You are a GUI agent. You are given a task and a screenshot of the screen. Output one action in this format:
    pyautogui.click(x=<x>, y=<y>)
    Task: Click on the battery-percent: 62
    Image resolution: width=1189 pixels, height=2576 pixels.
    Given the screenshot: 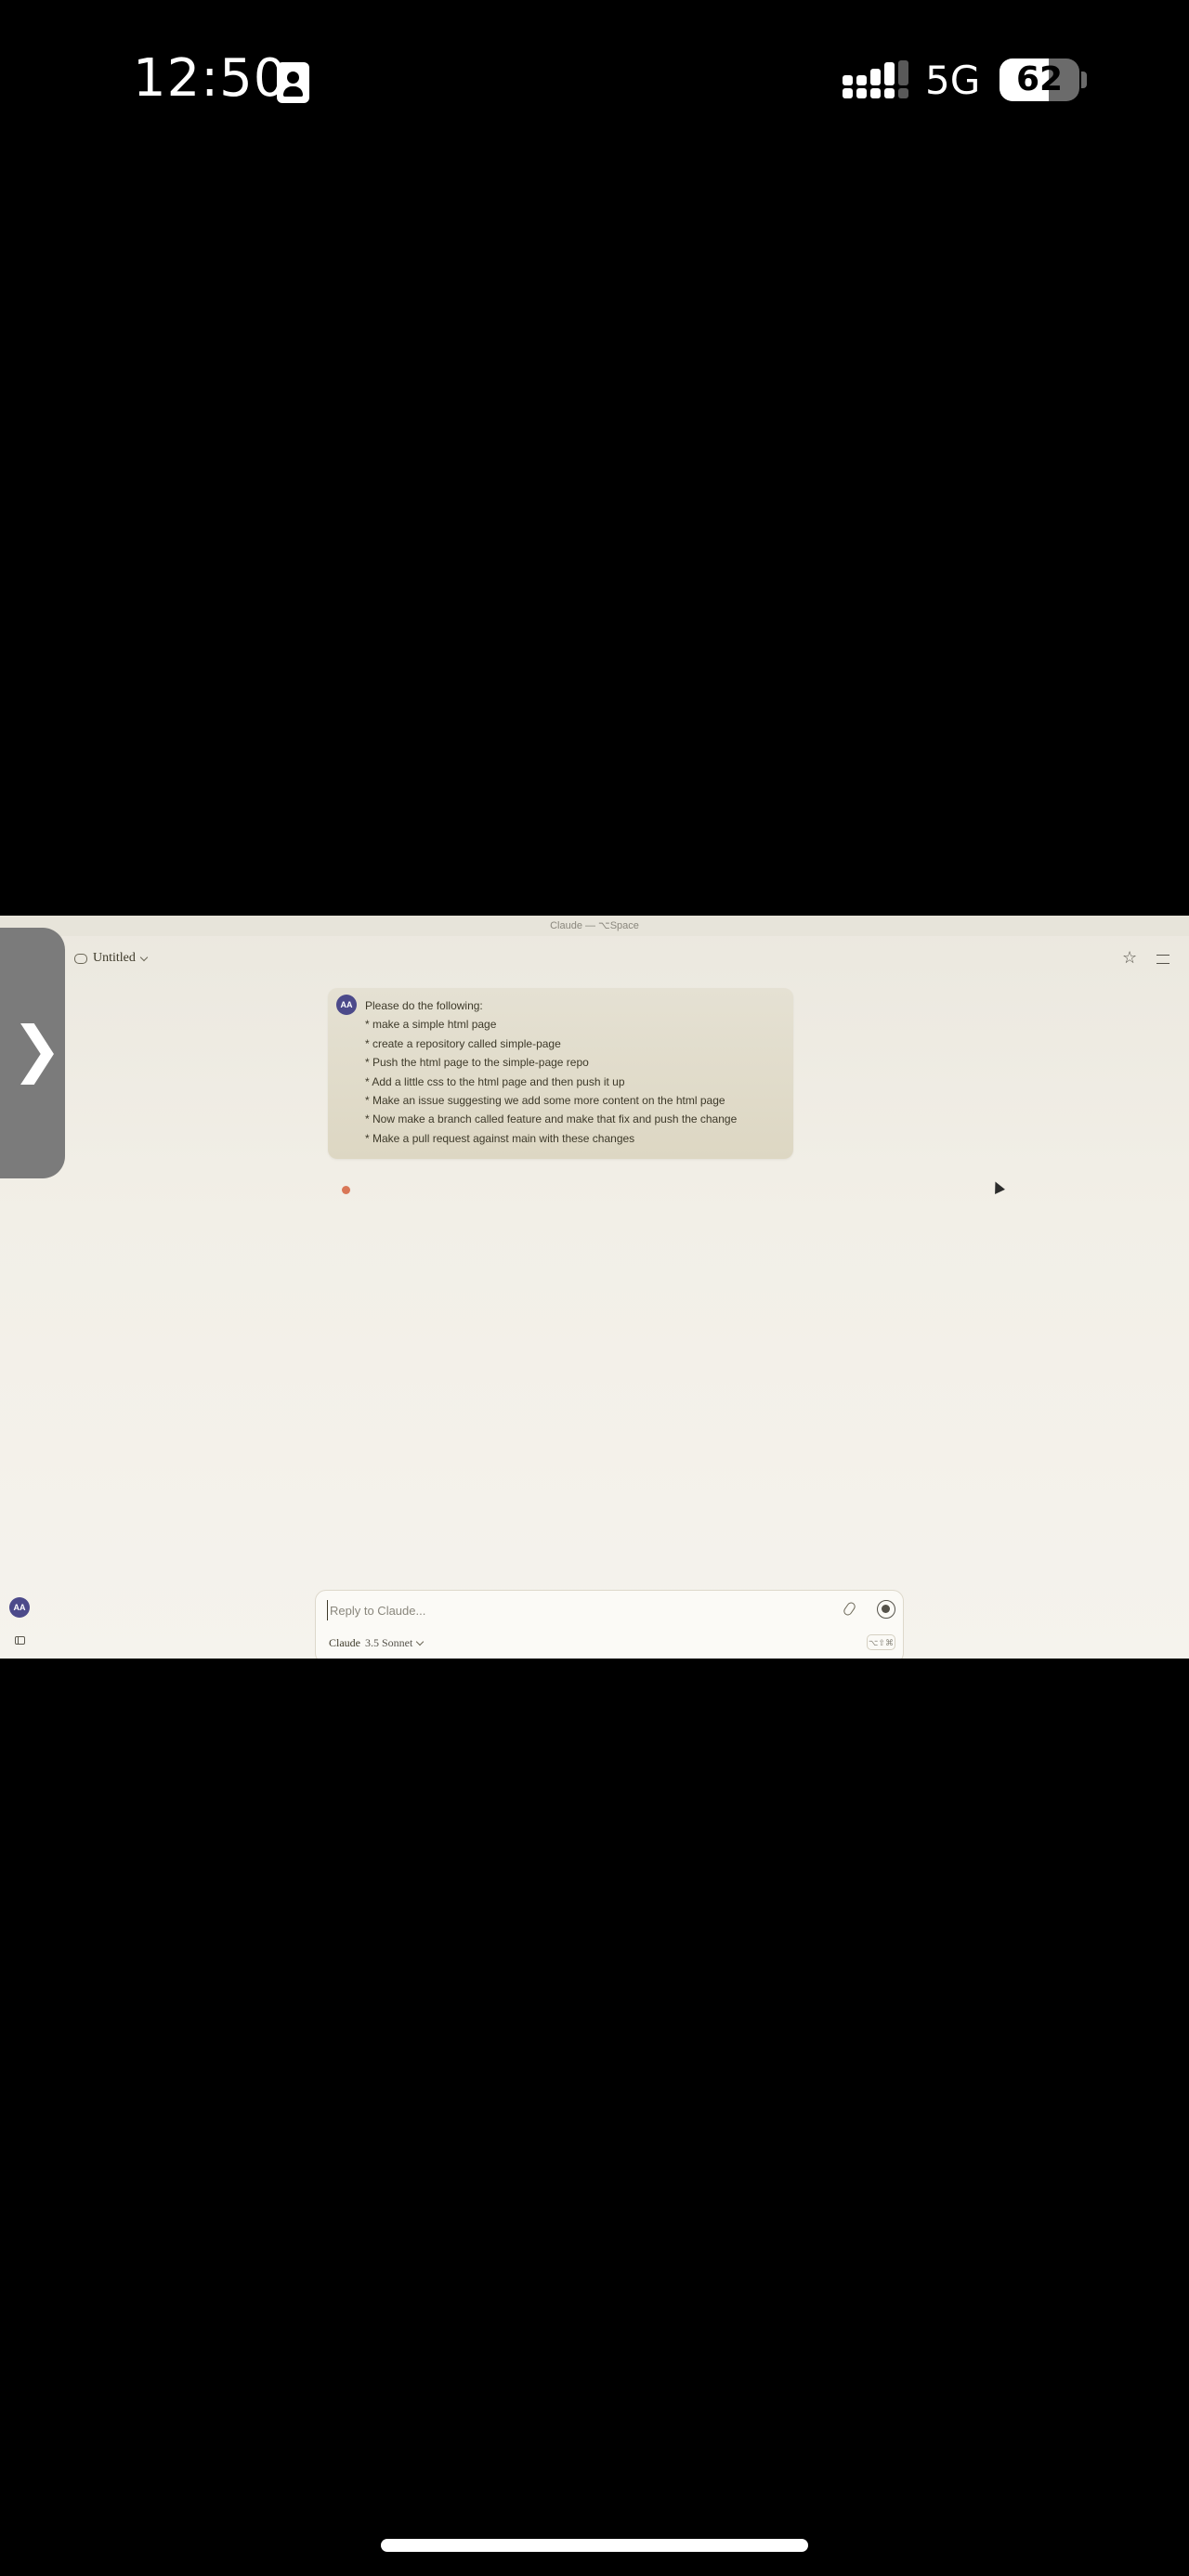 What is the action you would take?
    pyautogui.click(x=1039, y=79)
    